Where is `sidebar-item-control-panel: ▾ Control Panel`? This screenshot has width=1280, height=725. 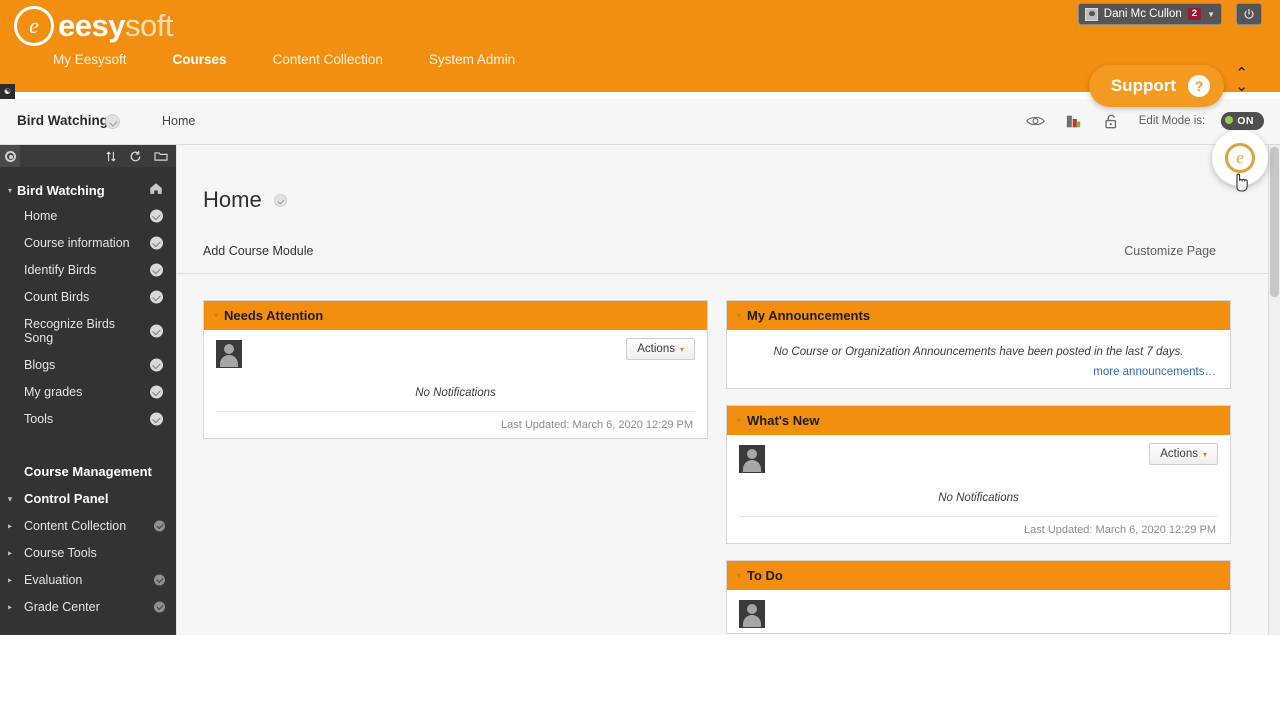
sidebar-item-control-panel: ▾ Control Panel is located at coordinates (88, 498).